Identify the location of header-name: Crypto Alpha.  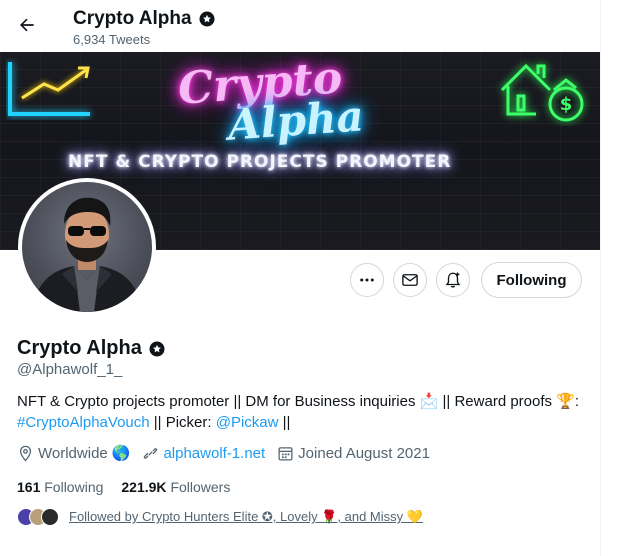
(132, 18).